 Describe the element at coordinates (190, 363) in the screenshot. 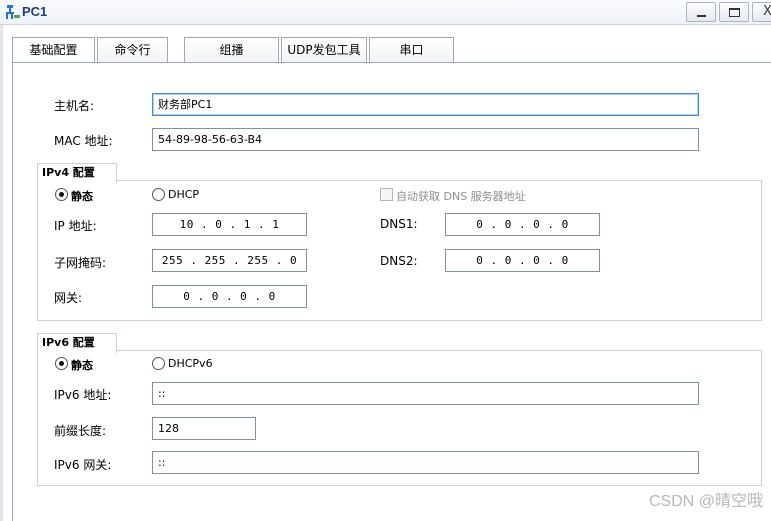

I see `ipv6-dhcp-label: DHCPv6` at that location.